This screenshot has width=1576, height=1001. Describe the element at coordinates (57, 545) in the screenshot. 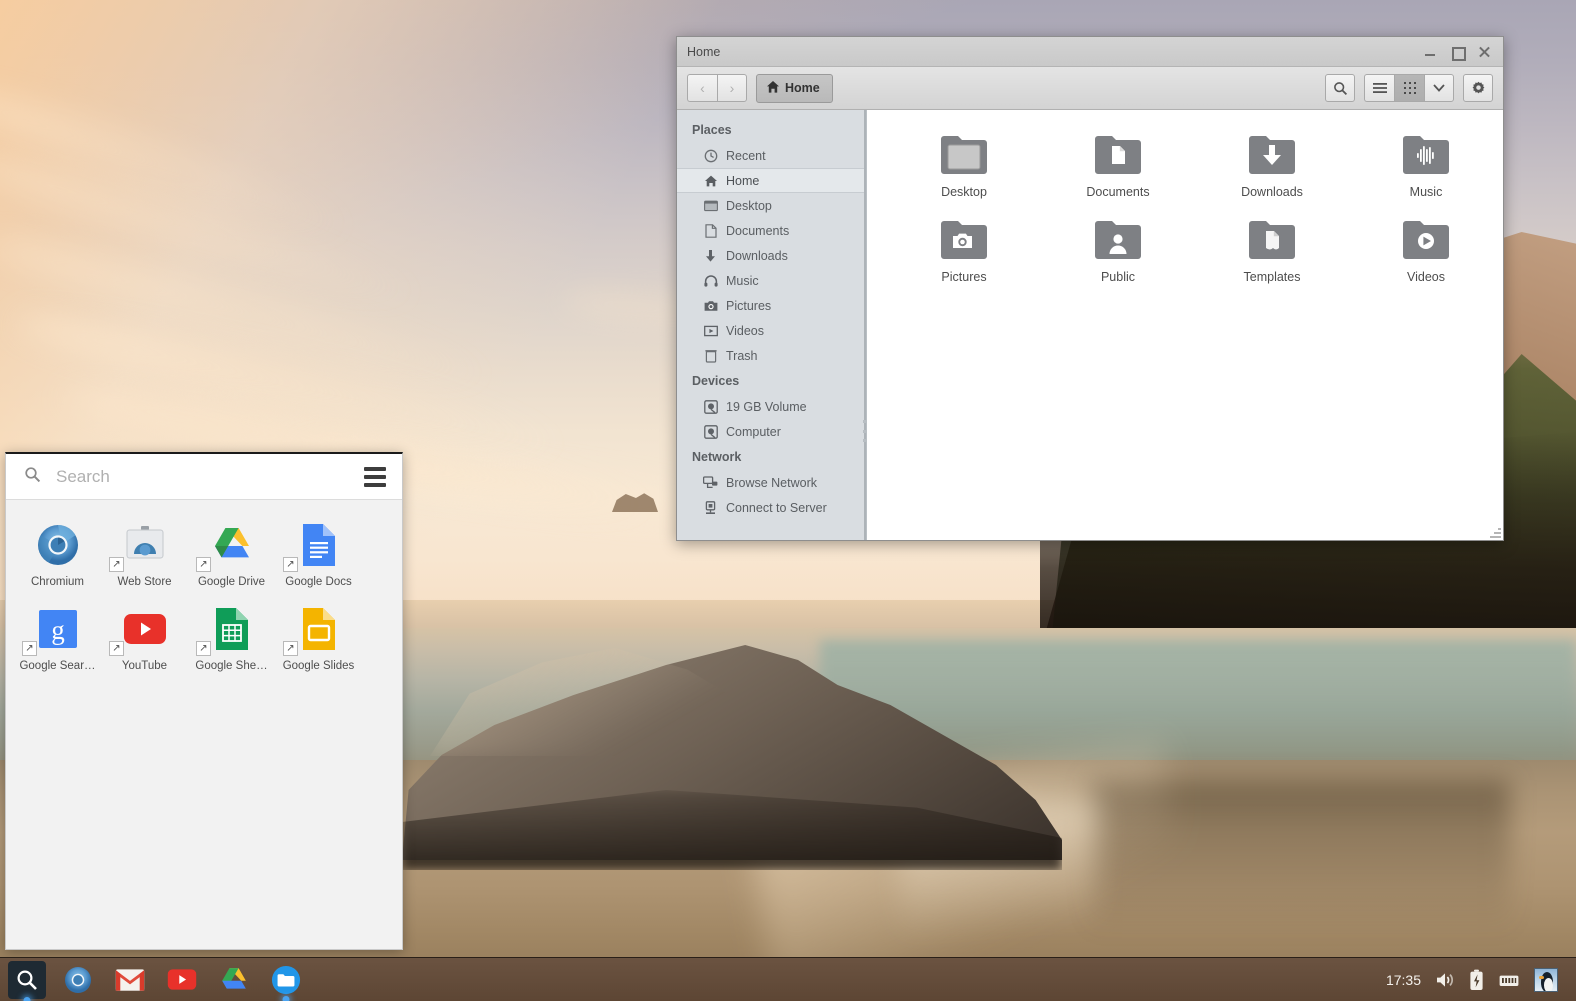

I see `chromium-icon` at that location.